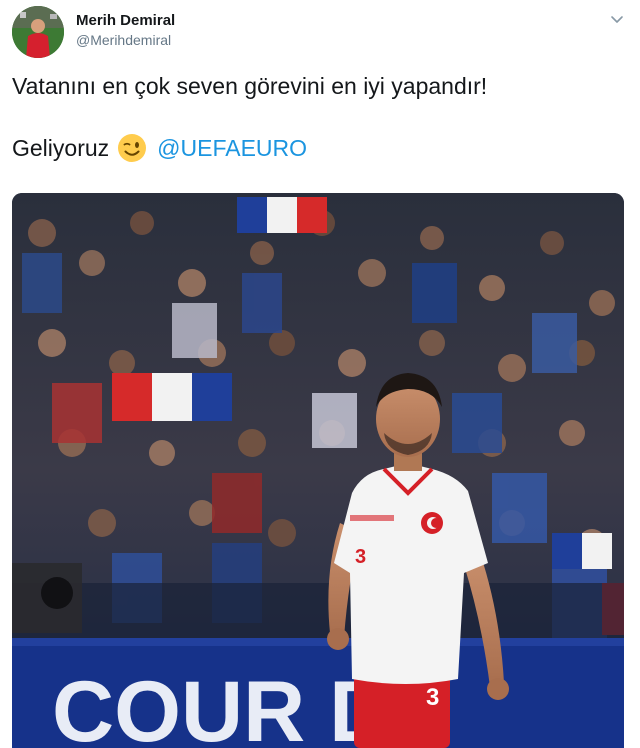 The width and height of the screenshot is (640, 748). Describe the element at coordinates (317, 148) in the screenshot. I see `tweet-text-line-2: Geliyoruz @UEFAEURO` at that location.